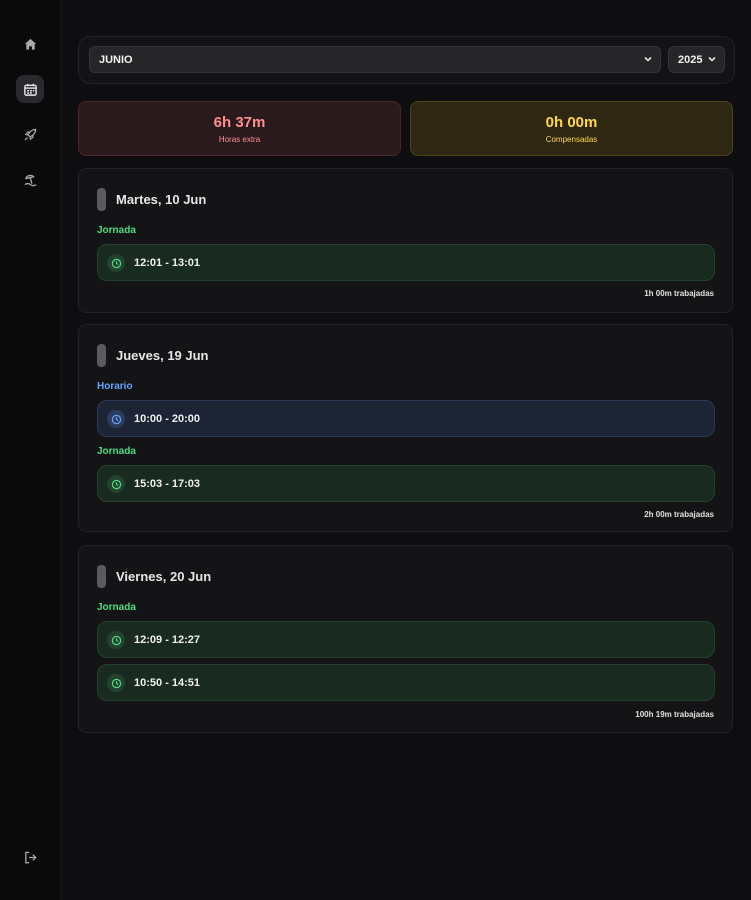 Image resolution: width=751 pixels, height=900 pixels. Describe the element at coordinates (571, 139) in the screenshot. I see `compensated-label: Compensadas` at that location.